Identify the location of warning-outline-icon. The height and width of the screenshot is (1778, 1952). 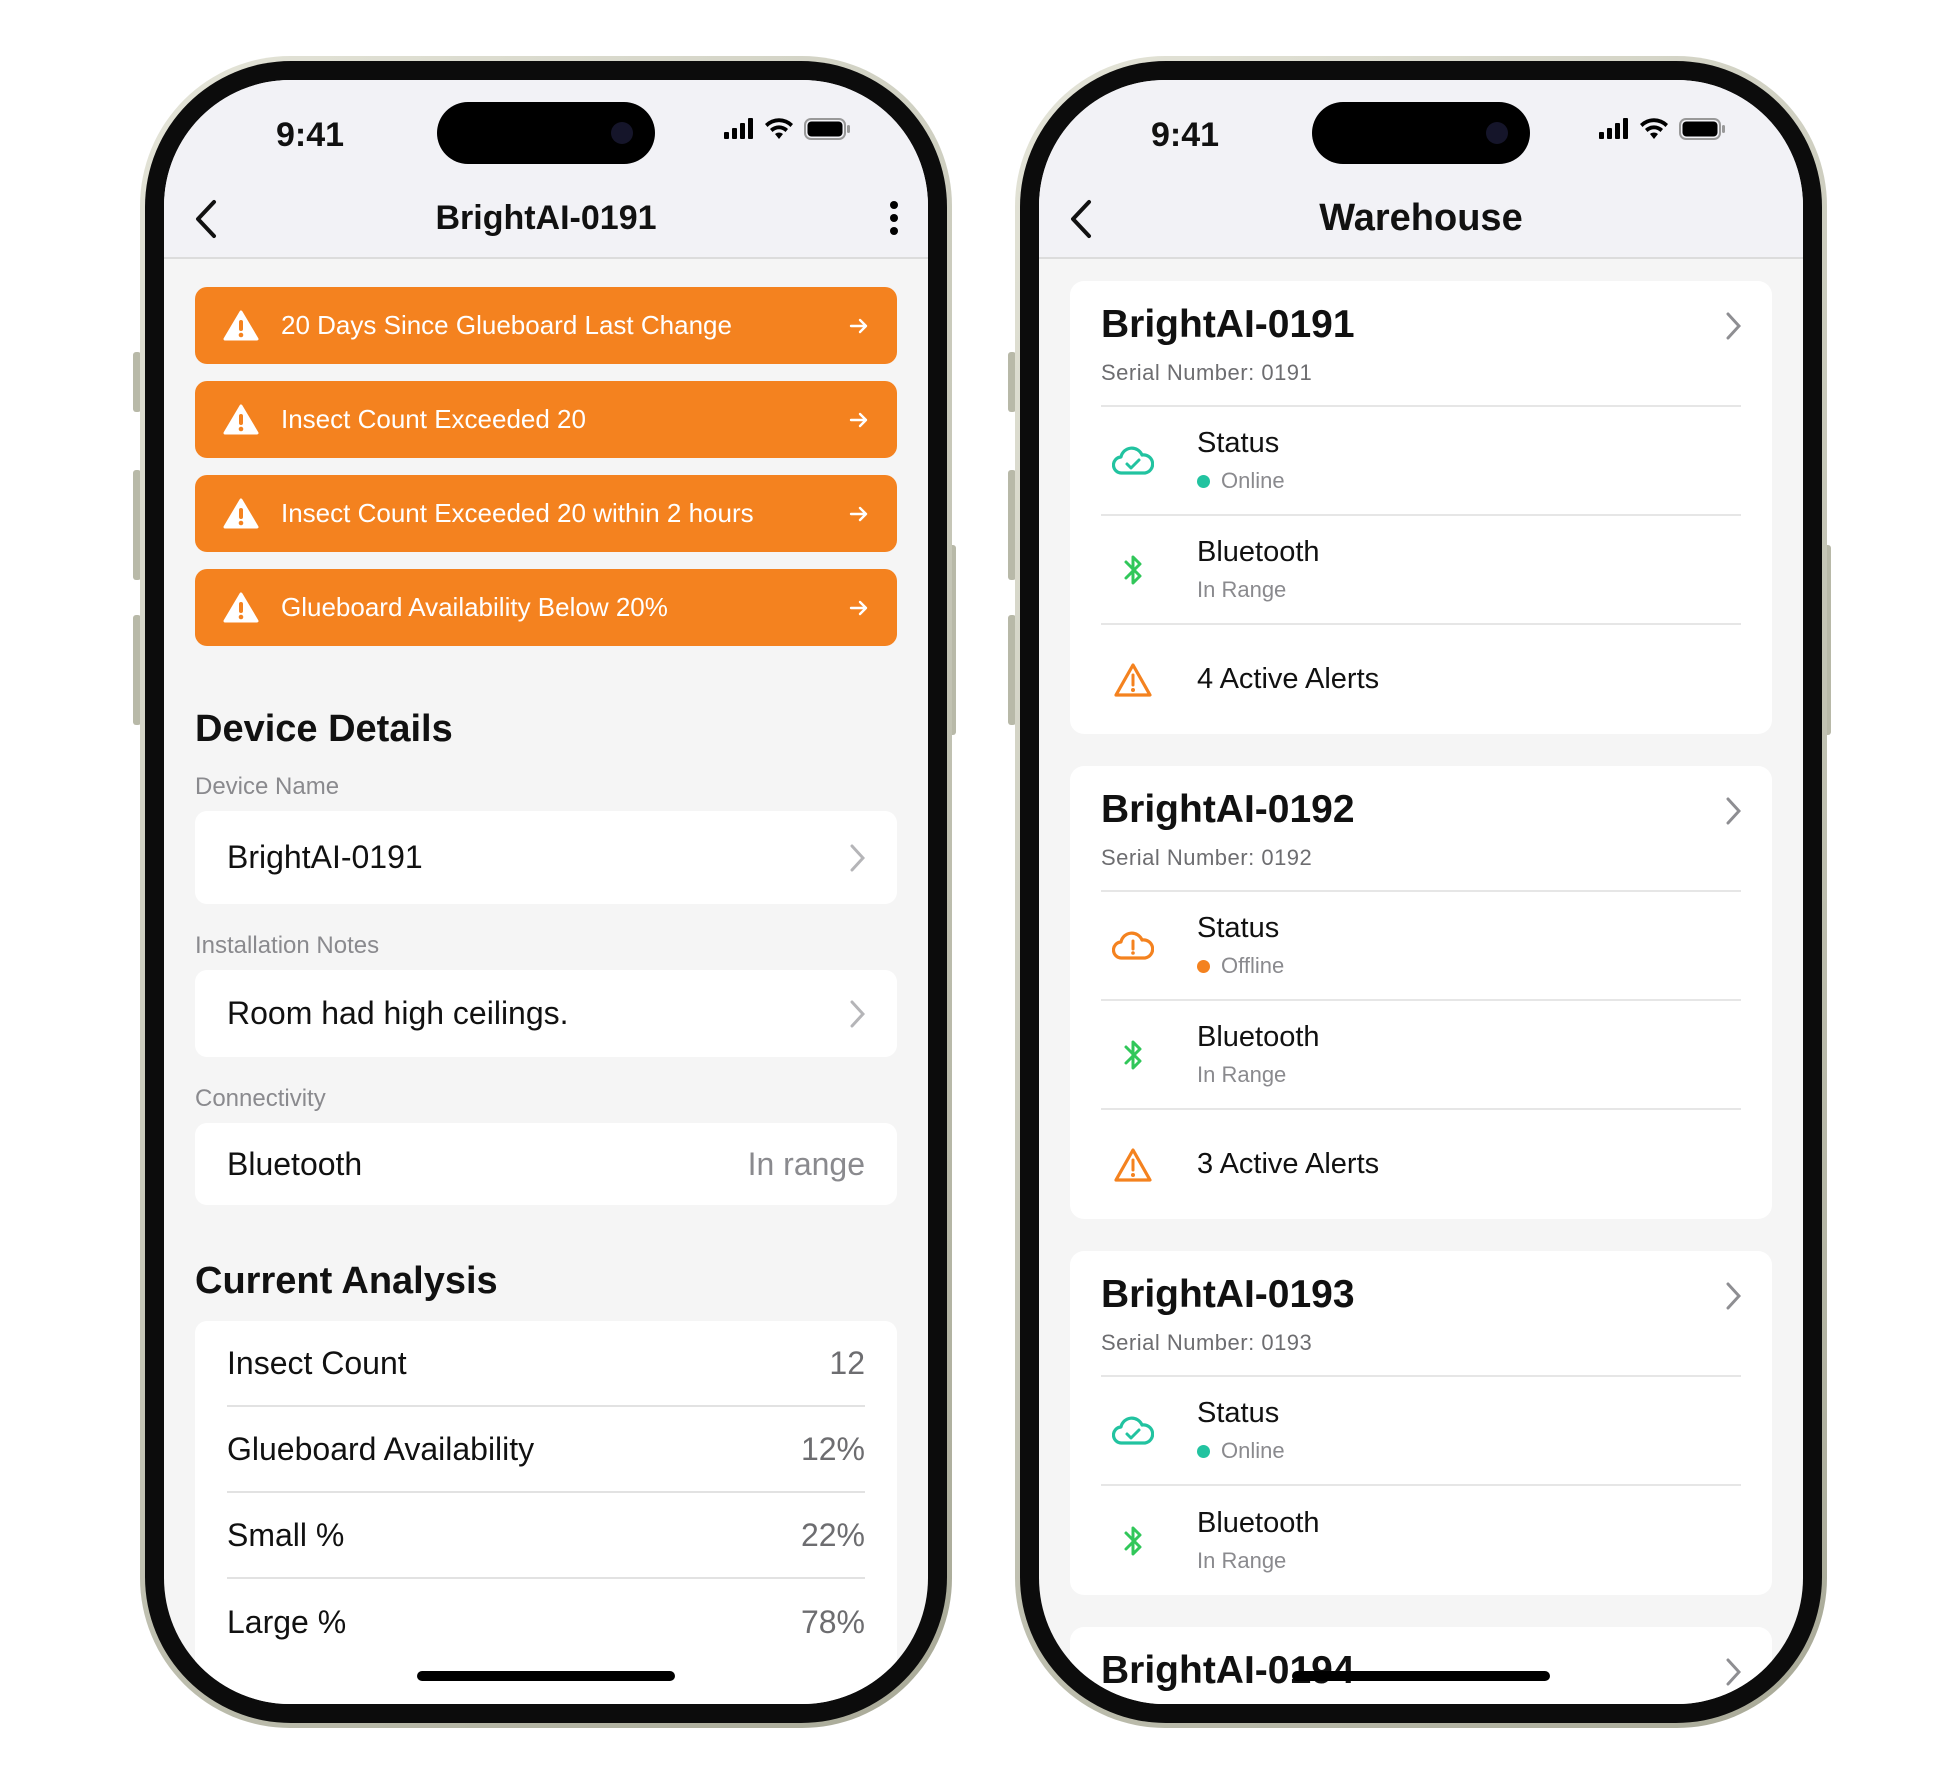
(1133, 1164).